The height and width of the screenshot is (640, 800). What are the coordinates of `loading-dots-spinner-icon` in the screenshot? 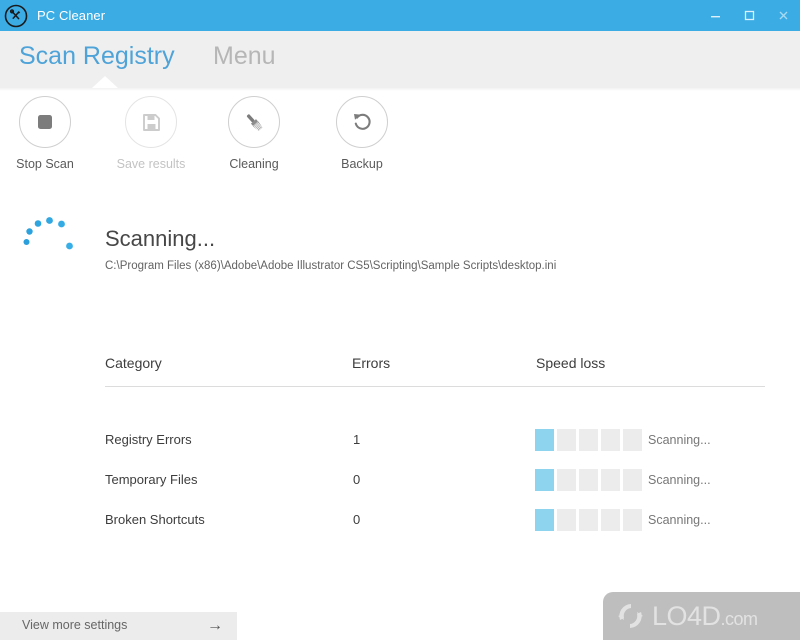 It's located at (48, 233).